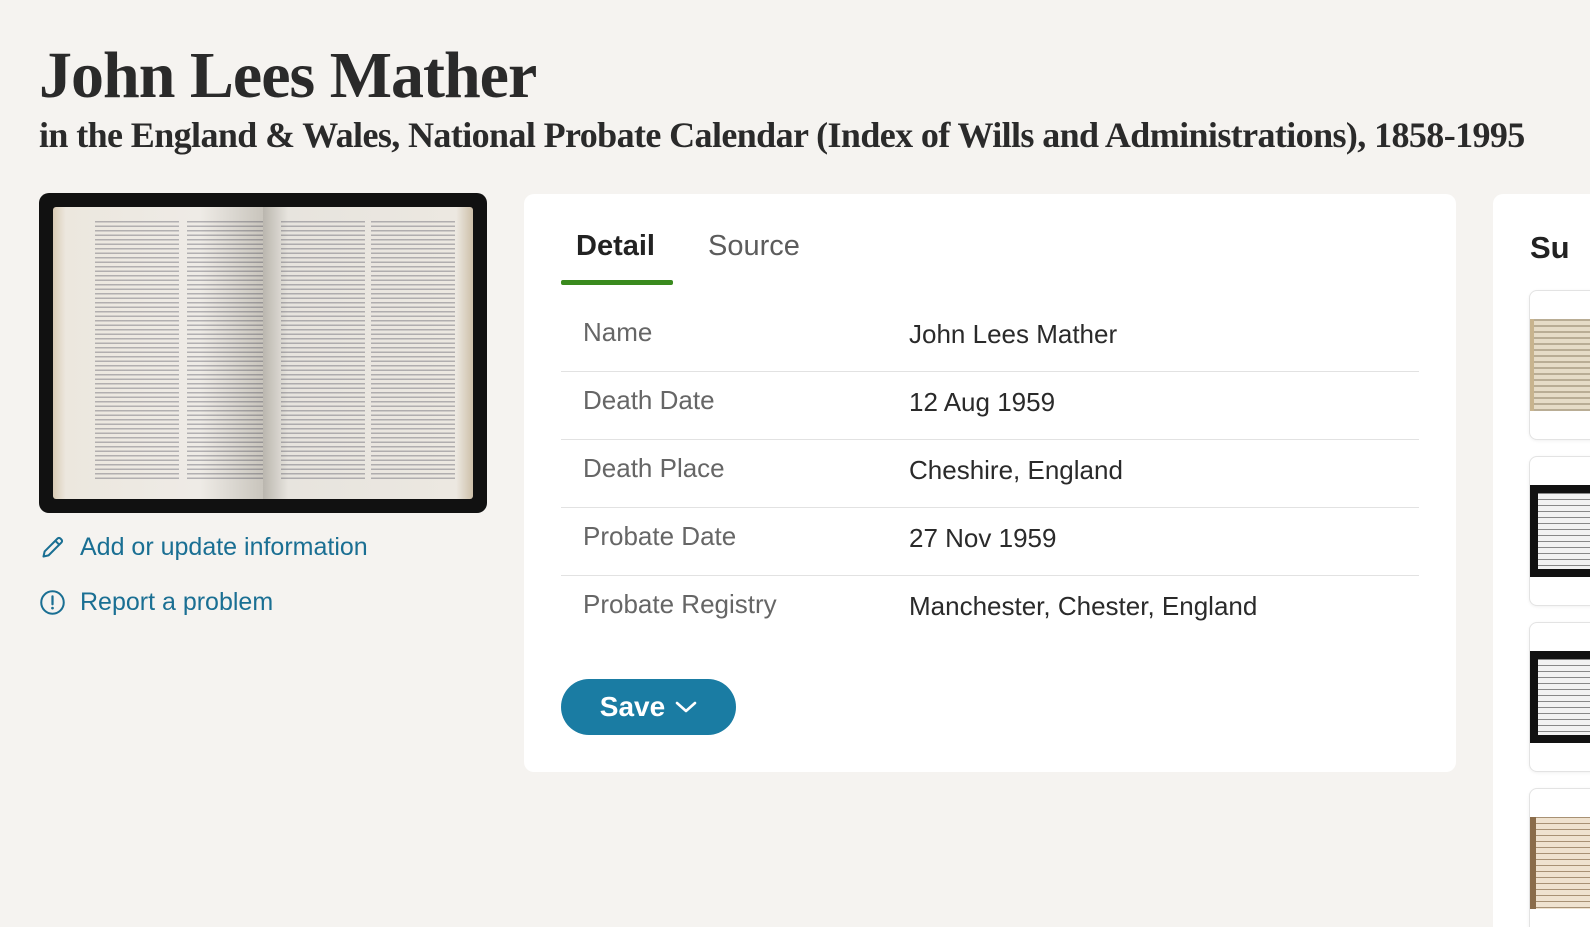 Image resolution: width=1590 pixels, height=927 pixels. I want to click on detail-label: Name, so click(618, 332).